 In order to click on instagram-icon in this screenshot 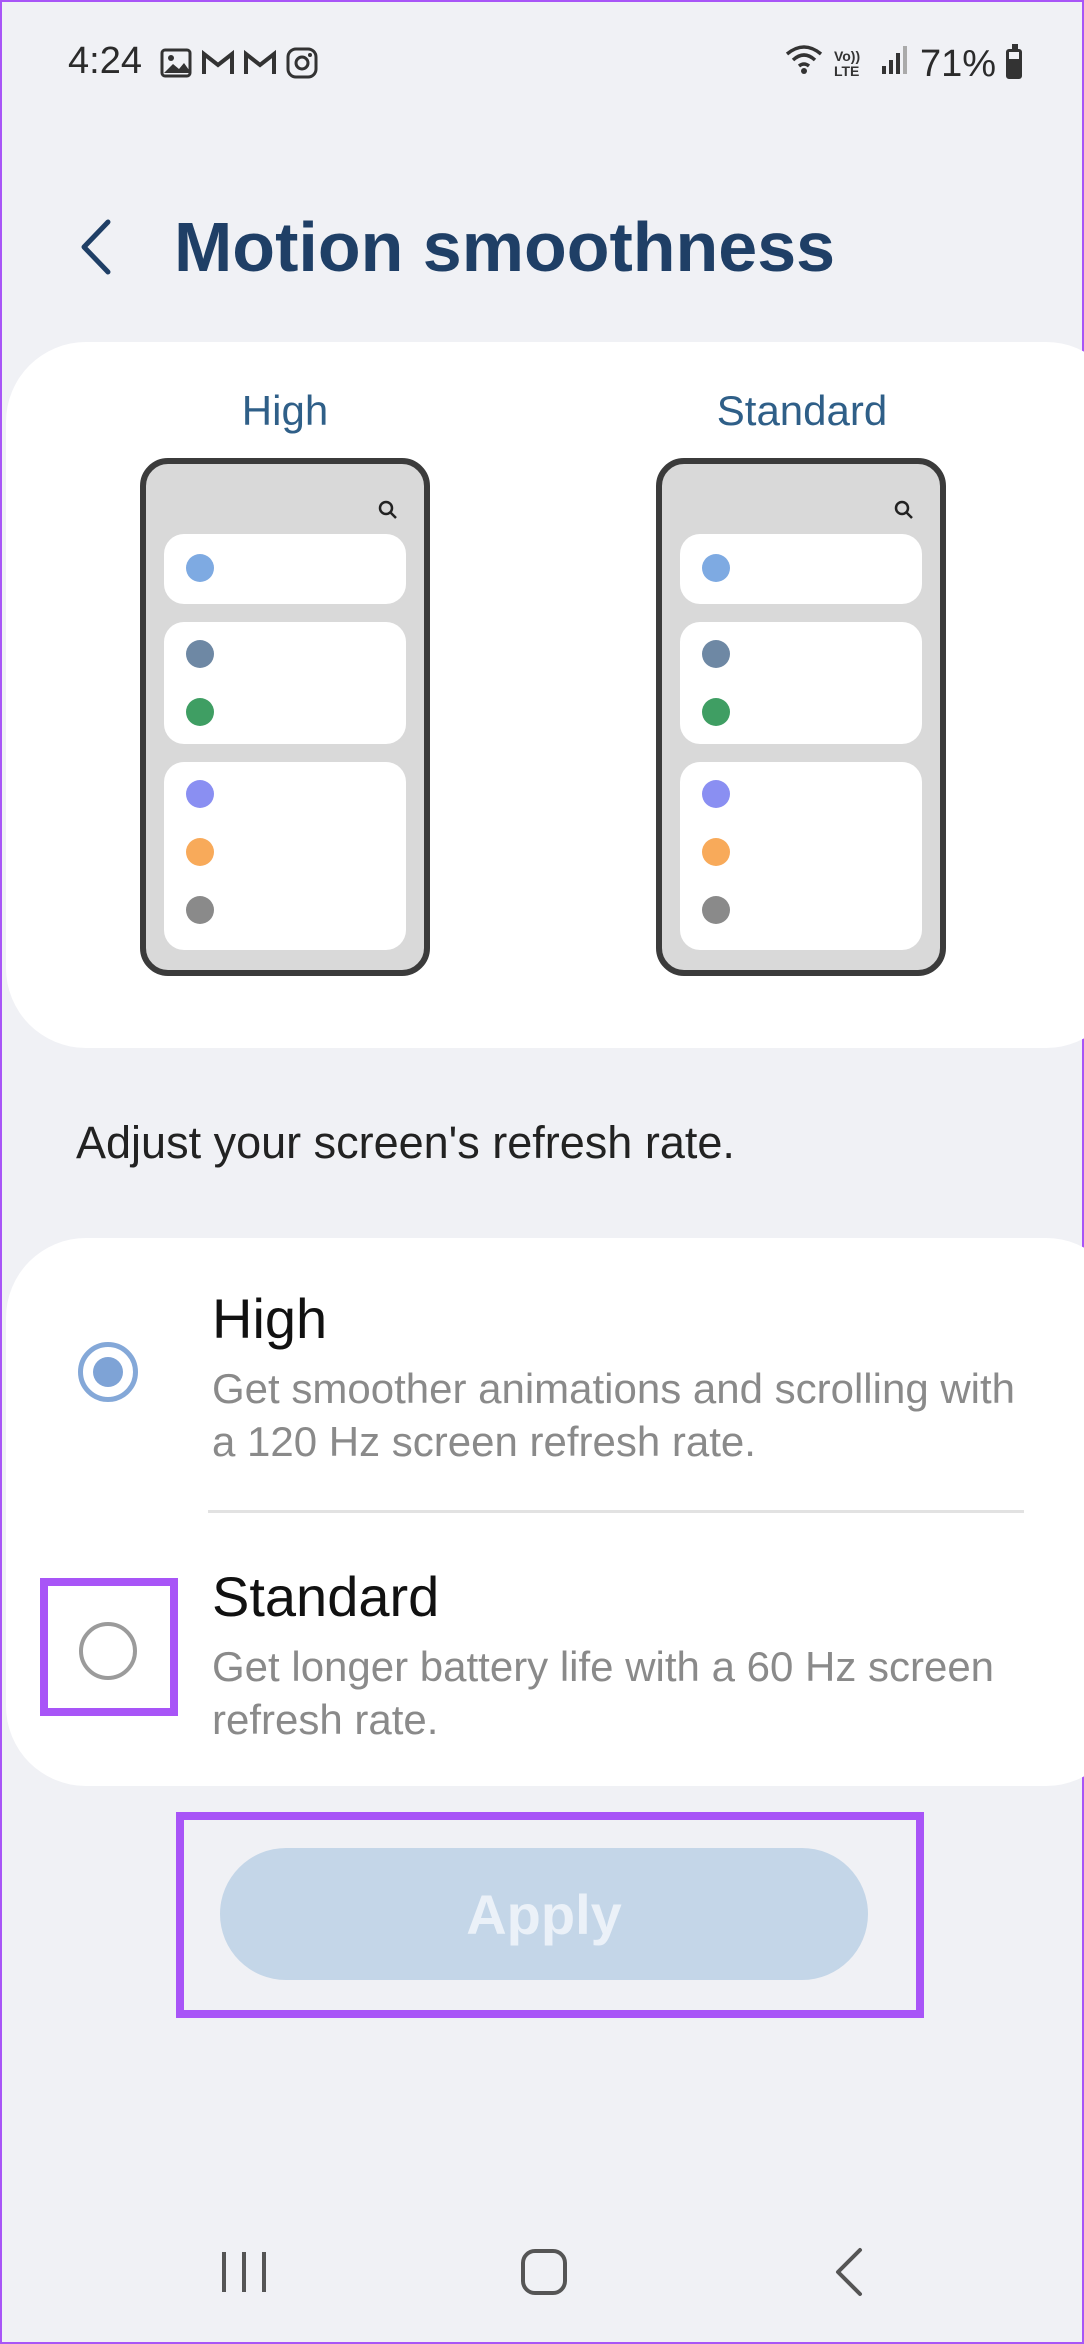, I will do `click(302, 63)`.